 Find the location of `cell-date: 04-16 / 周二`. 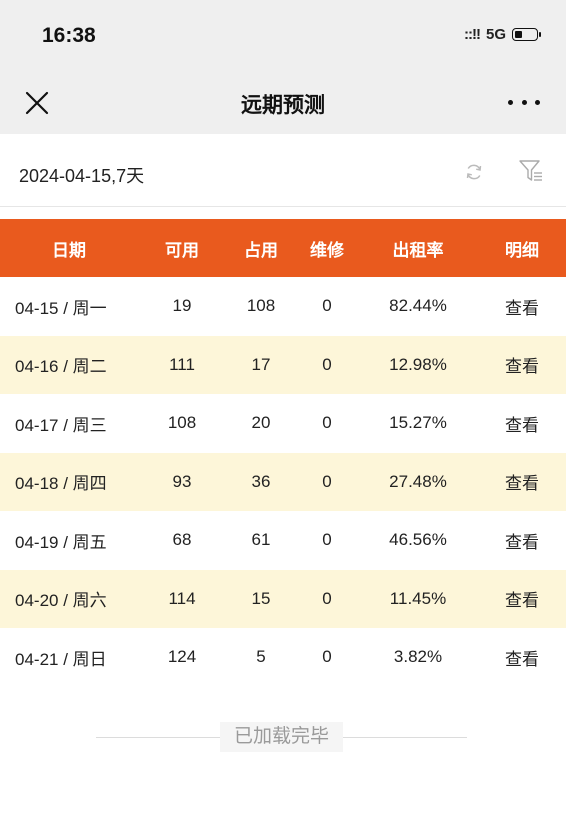

cell-date: 04-16 / 周二 is located at coordinates (61, 367).